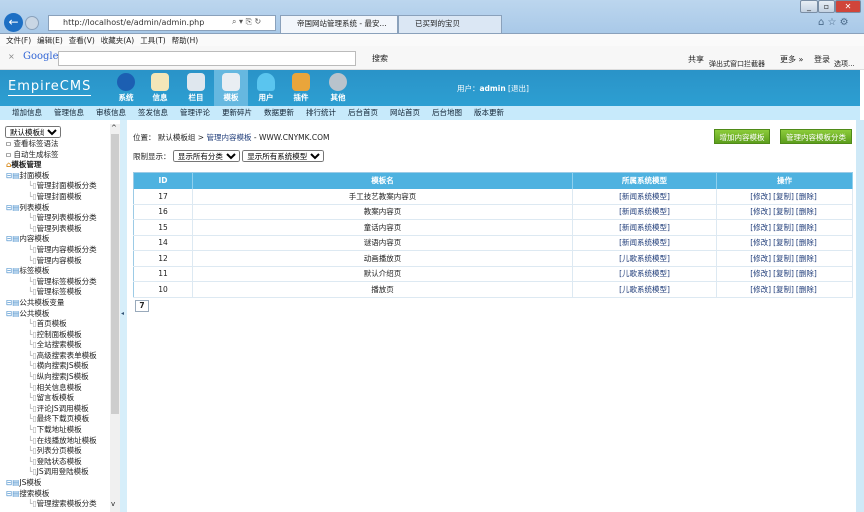 This screenshot has height=512, width=864. What do you see at coordinates (51, 377) in the screenshot?
I see `tree-leaf: └▯纵向搜索JS模板` at bounding box center [51, 377].